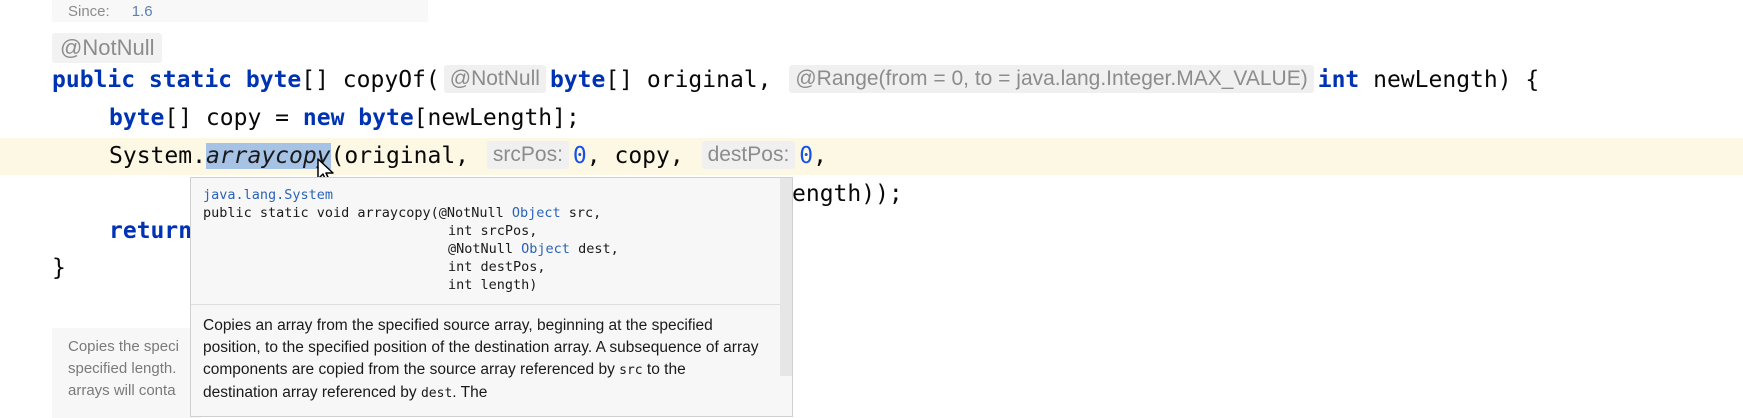  Describe the element at coordinates (436, 393) in the screenshot. I see `code-ref: dest` at that location.